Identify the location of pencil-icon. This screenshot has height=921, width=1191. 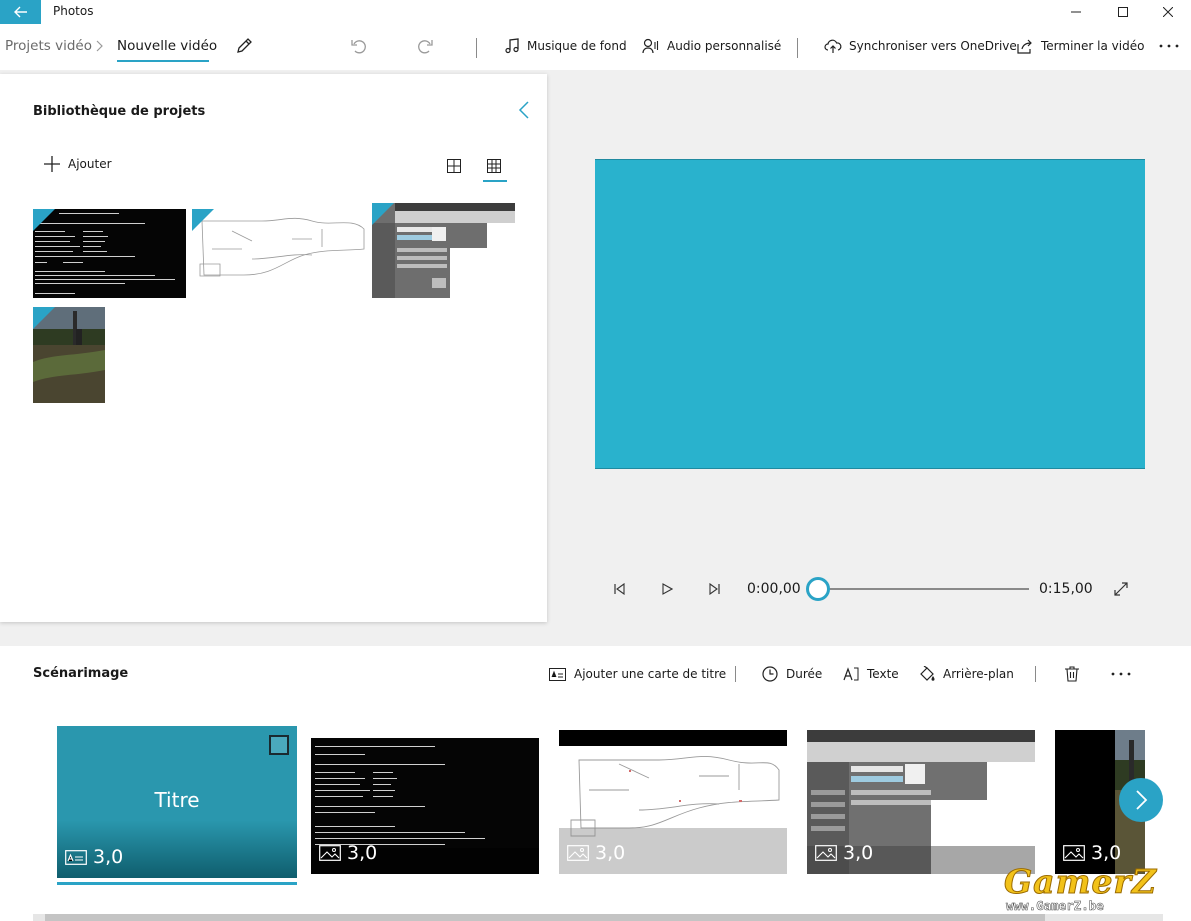
(244, 45).